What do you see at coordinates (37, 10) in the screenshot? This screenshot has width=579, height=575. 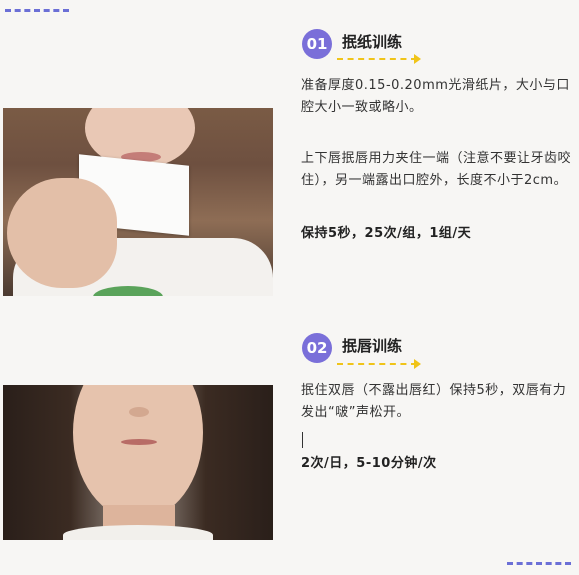 I see `decorative-dash-top` at bounding box center [37, 10].